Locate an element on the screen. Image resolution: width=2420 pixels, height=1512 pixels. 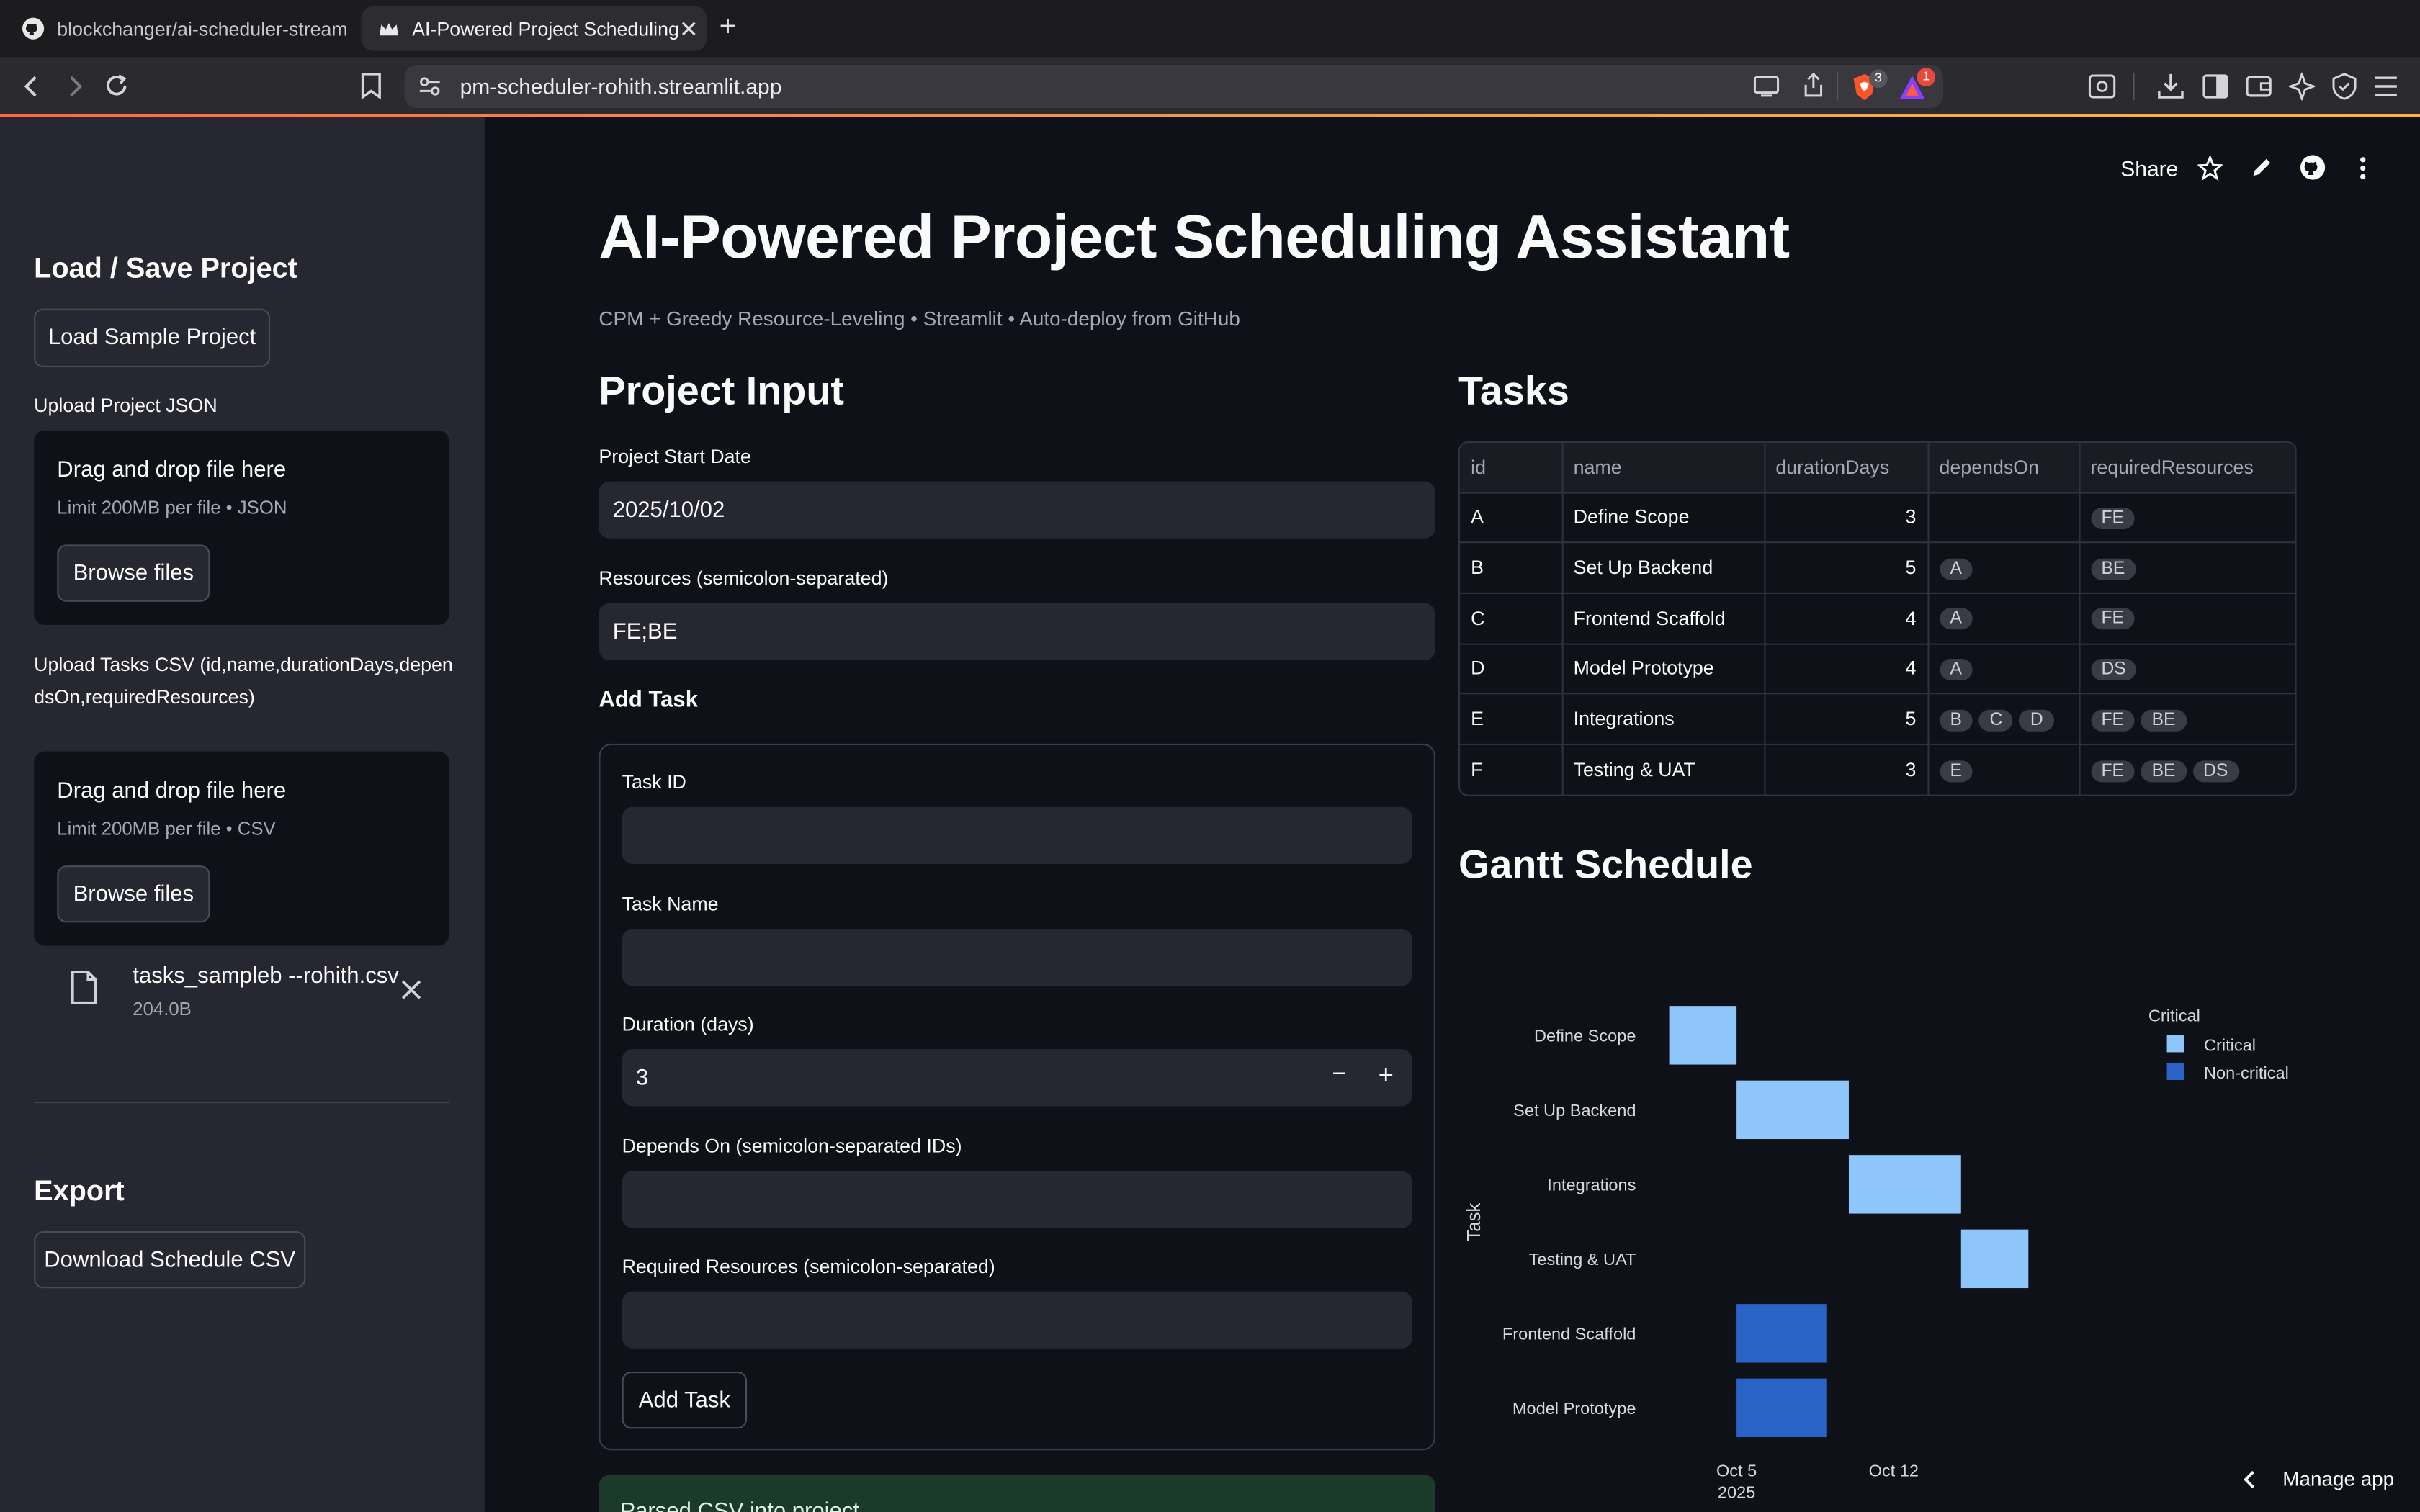
load-sample-button: Load Sample Project is located at coordinates (152, 337).